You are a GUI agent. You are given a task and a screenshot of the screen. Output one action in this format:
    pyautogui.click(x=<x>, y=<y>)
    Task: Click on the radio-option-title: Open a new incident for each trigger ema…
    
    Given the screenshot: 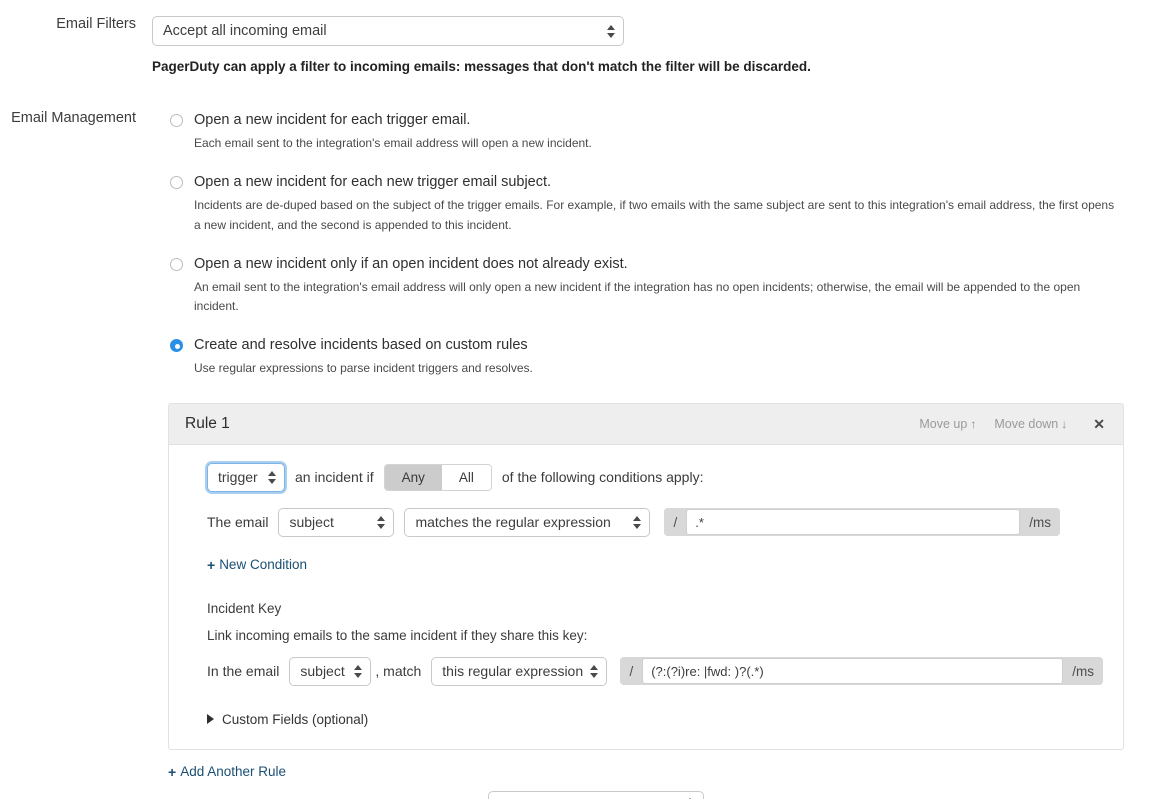 What is the action you would take?
    pyautogui.click(x=332, y=120)
    